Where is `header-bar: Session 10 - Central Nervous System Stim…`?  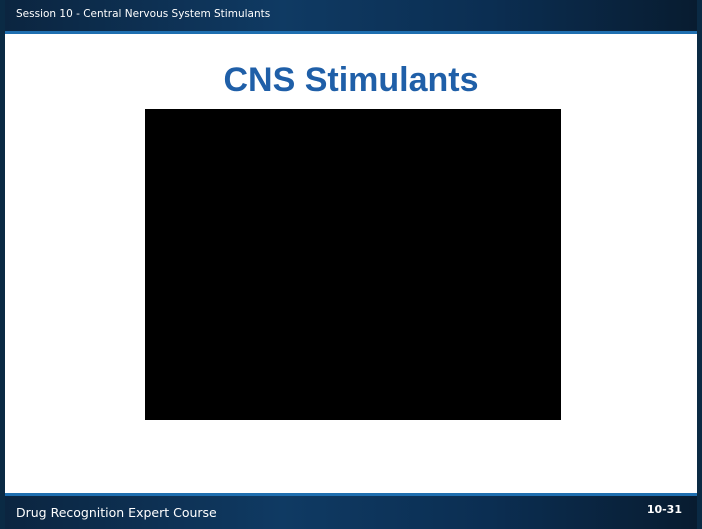 header-bar: Session 10 - Central Nervous System Stim… is located at coordinates (351, 17).